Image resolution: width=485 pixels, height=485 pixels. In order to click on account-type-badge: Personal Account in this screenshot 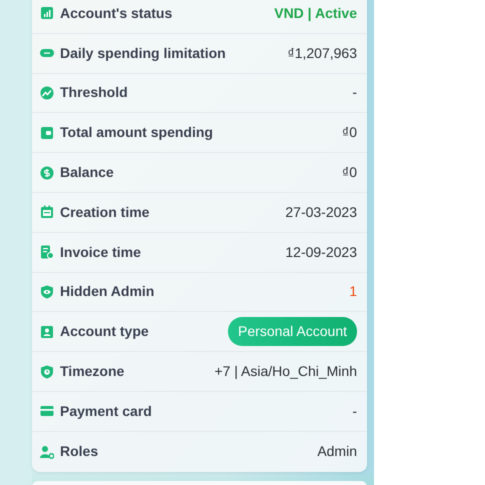, I will do `click(292, 331)`.